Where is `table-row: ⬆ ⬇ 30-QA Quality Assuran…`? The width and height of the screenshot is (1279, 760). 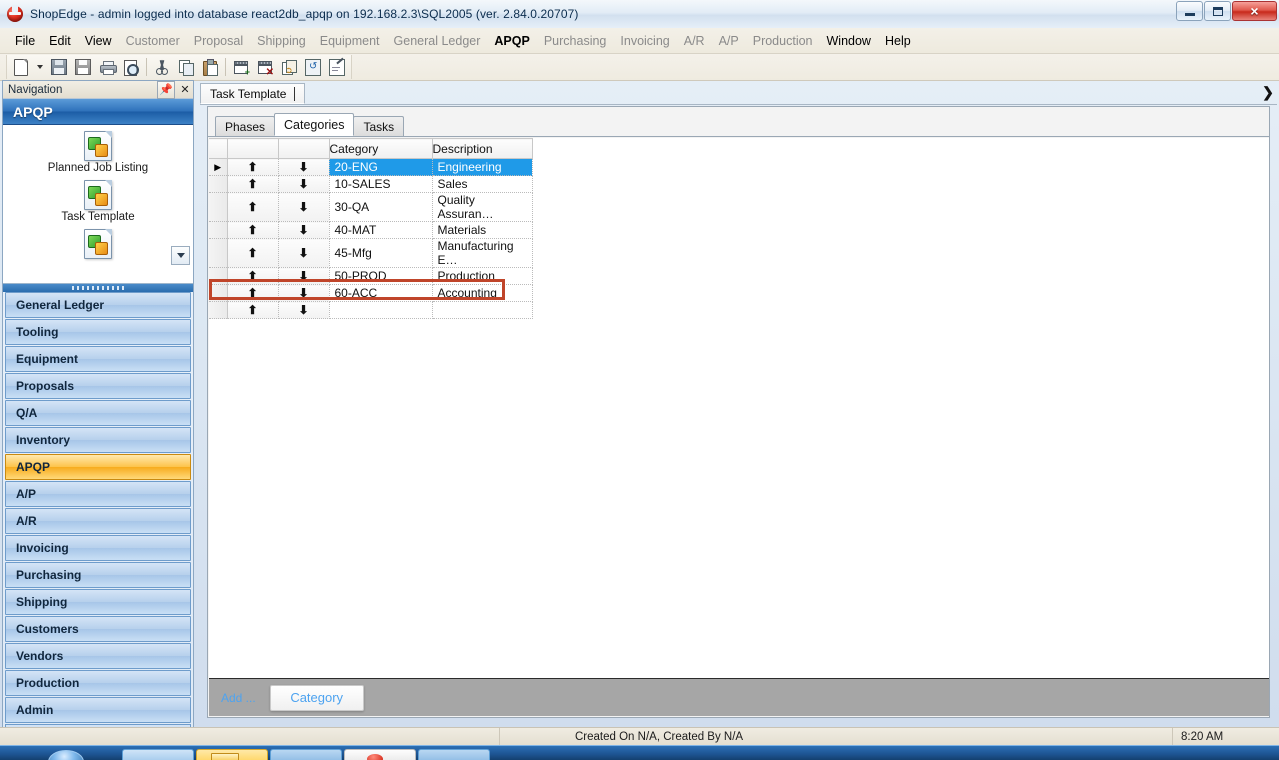 table-row: ⬆ ⬇ 30-QA Quality Assuran… is located at coordinates (371, 207).